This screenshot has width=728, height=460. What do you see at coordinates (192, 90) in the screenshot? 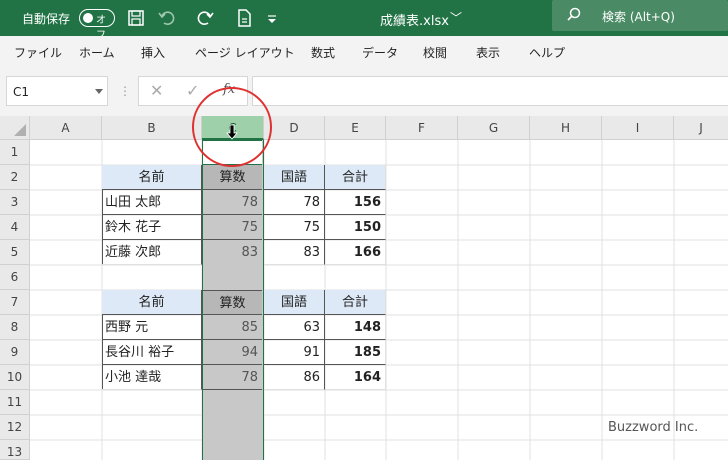
I see `confirm-icon: ✓` at bounding box center [192, 90].